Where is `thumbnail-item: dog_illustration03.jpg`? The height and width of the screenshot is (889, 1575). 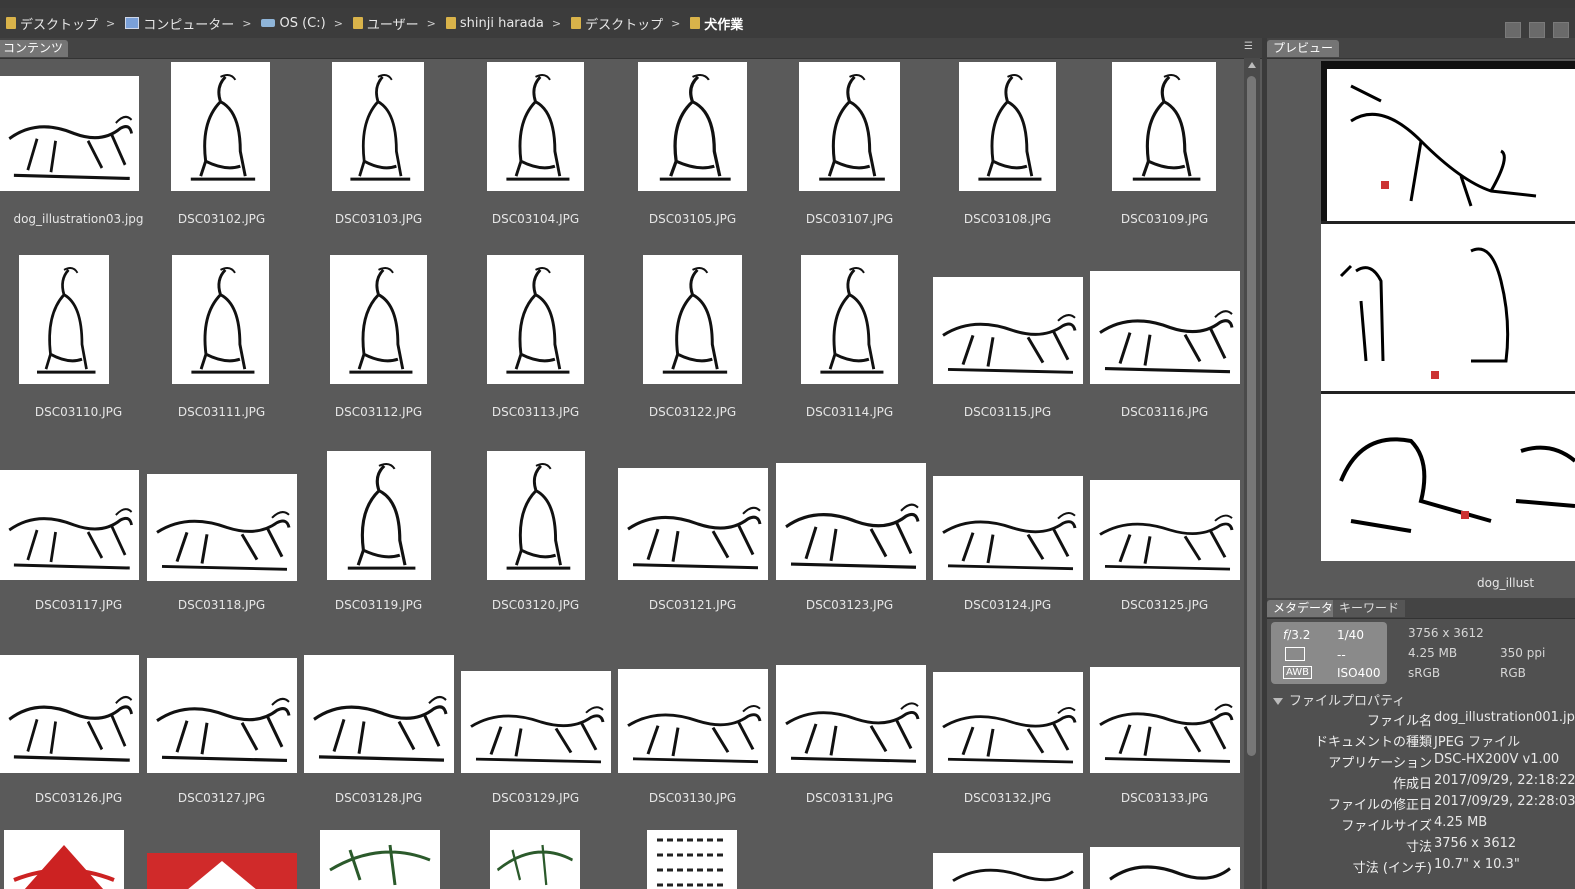 thumbnail-item: dog_illustration03.jpg is located at coordinates (78, 154).